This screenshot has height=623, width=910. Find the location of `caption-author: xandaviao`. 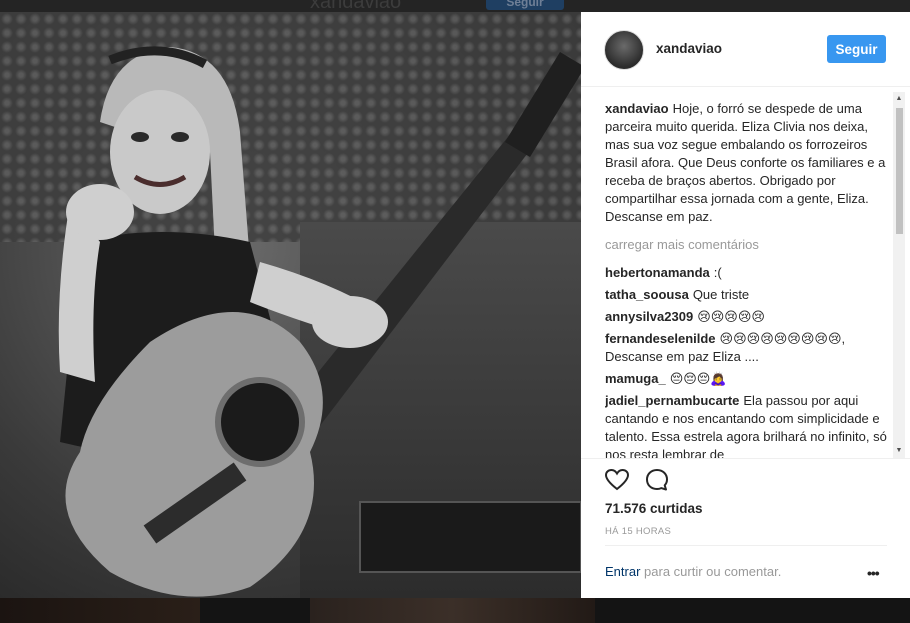

caption-author: xandaviao is located at coordinates (637, 108).